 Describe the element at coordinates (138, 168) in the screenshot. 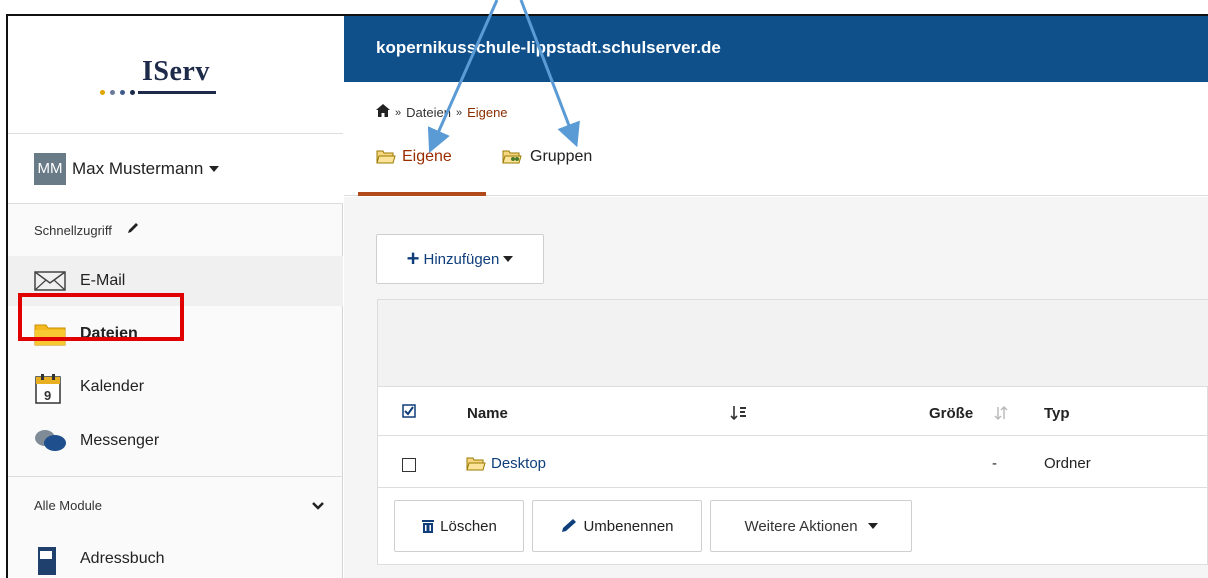

I see `user-name: Max Mustermann` at that location.